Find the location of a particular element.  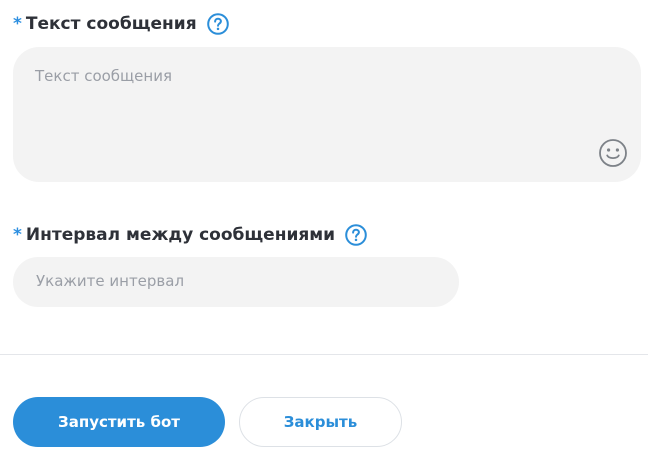

close-button: Закрыть is located at coordinates (320, 422).